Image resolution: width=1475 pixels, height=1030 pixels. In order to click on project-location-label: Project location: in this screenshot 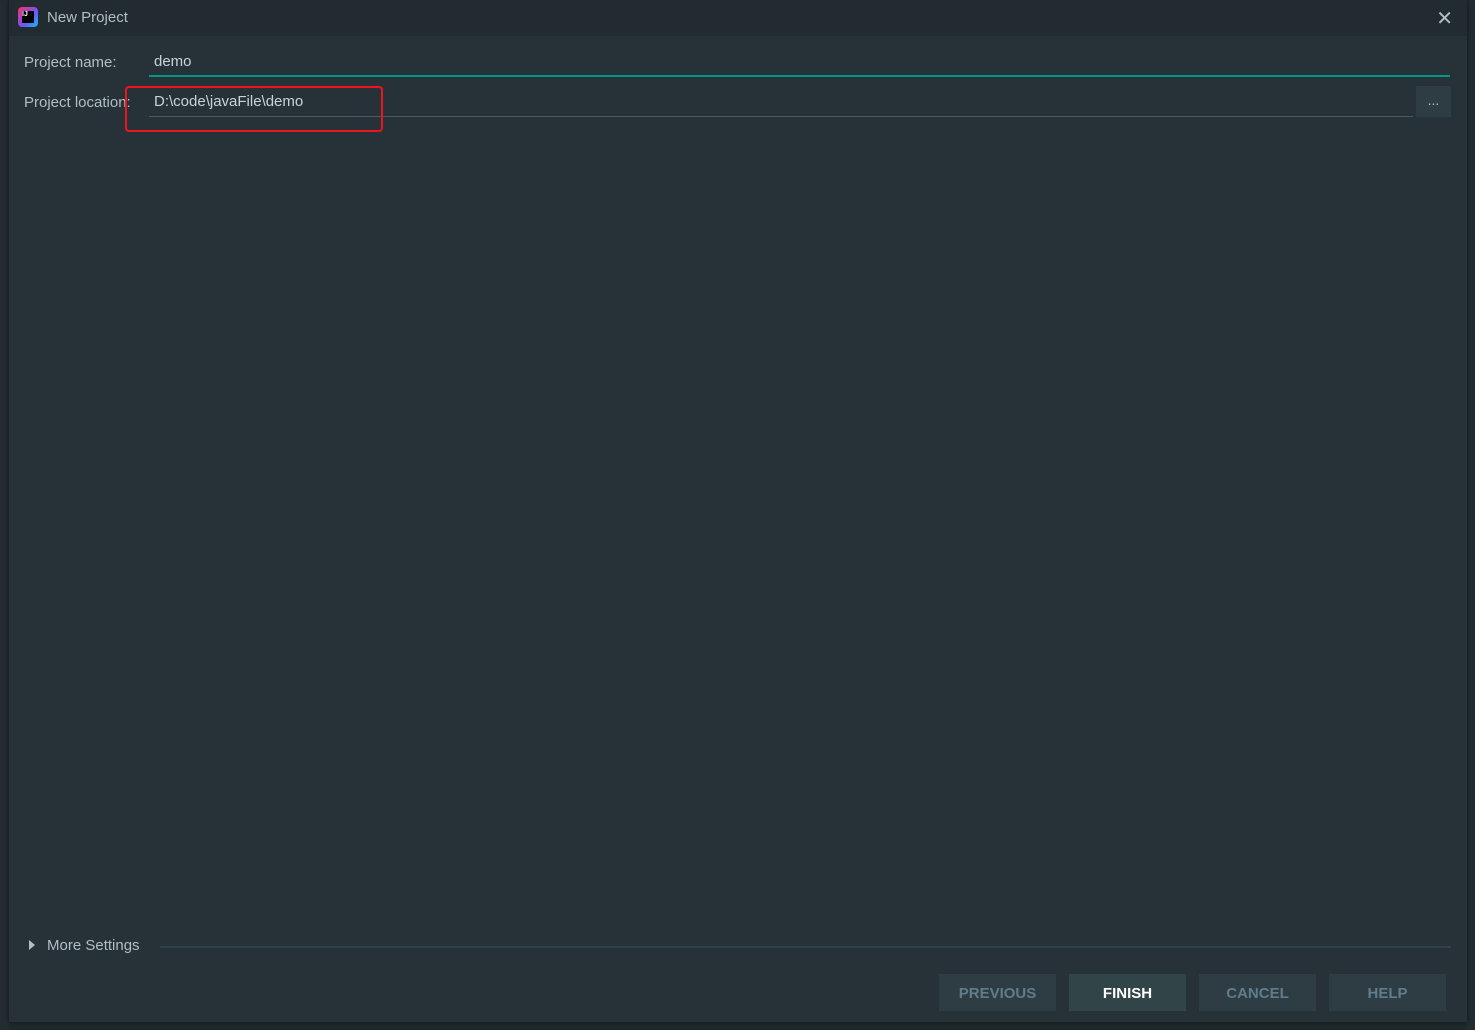, I will do `click(77, 102)`.